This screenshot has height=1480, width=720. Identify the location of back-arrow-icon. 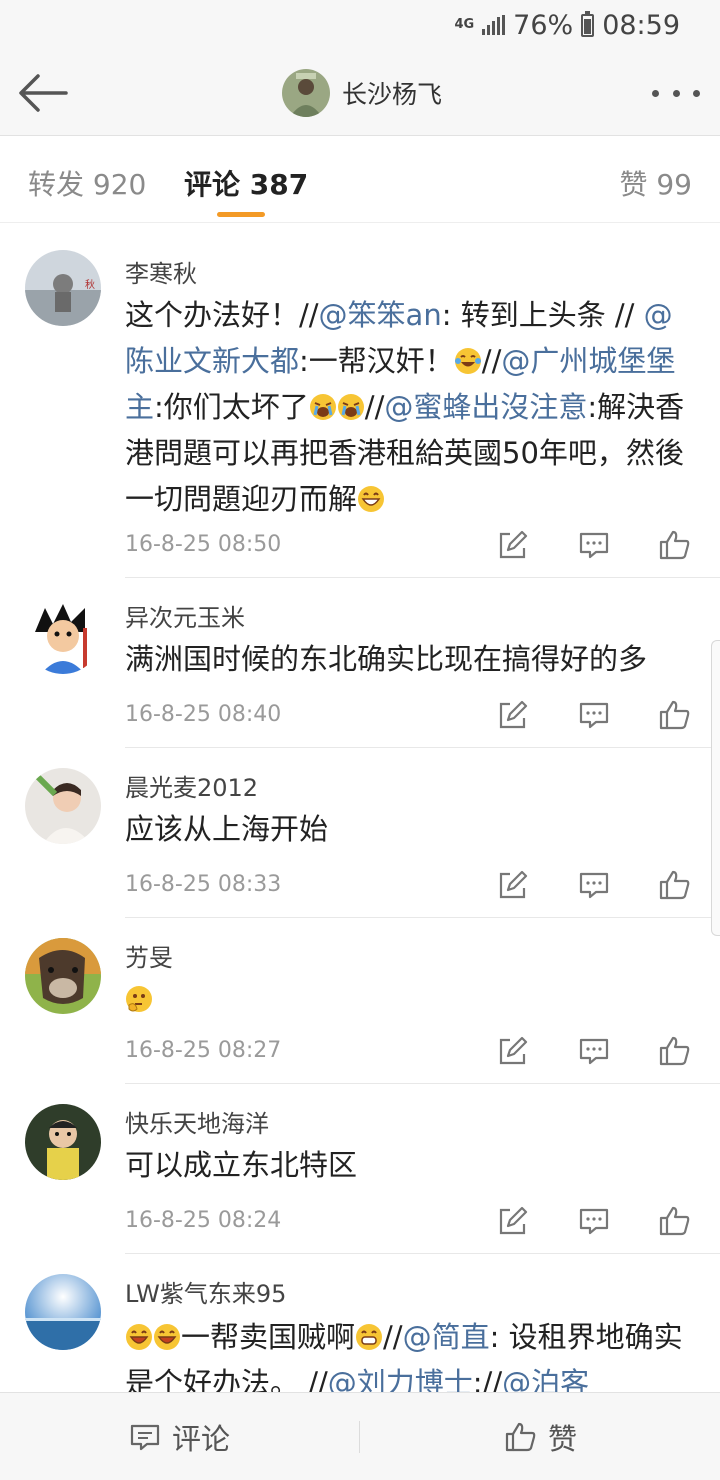
(43, 93).